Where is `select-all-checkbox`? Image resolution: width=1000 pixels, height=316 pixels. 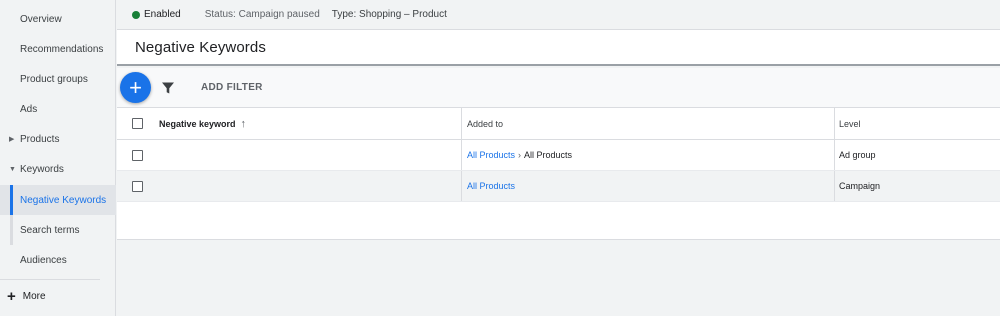
select-all-checkbox is located at coordinates (137, 123).